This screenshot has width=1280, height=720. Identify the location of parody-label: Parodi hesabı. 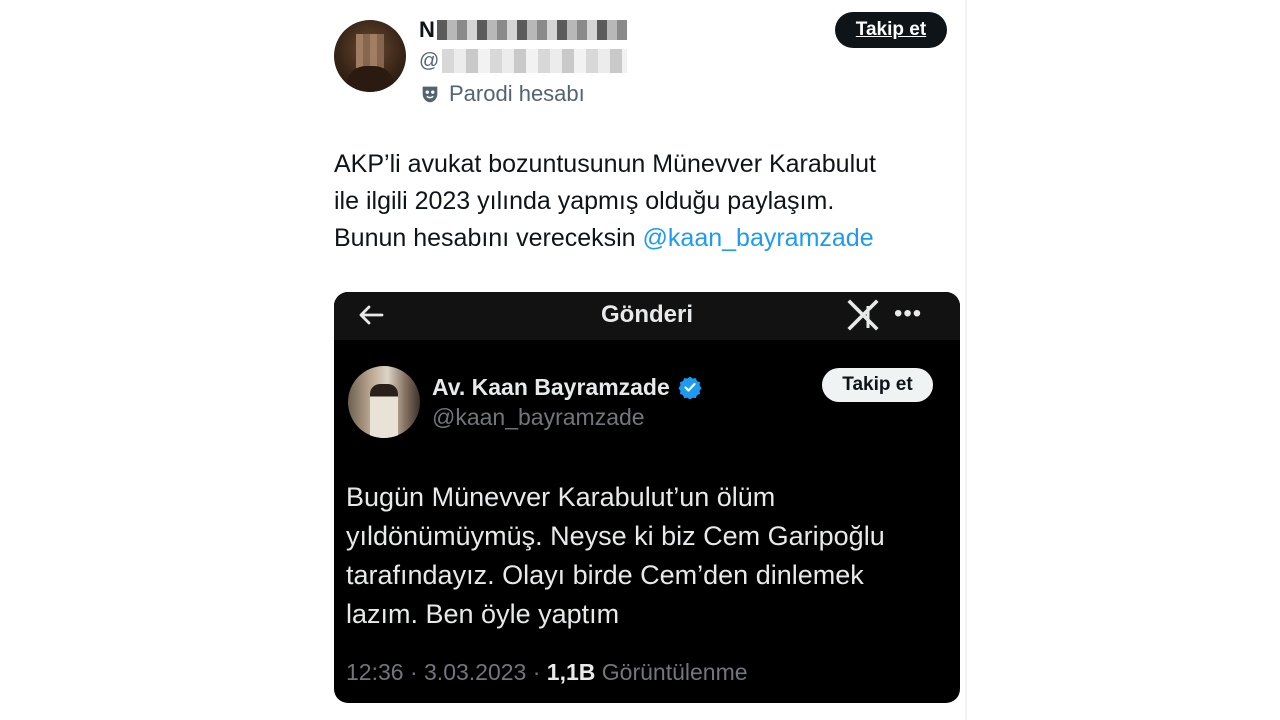
(502, 94).